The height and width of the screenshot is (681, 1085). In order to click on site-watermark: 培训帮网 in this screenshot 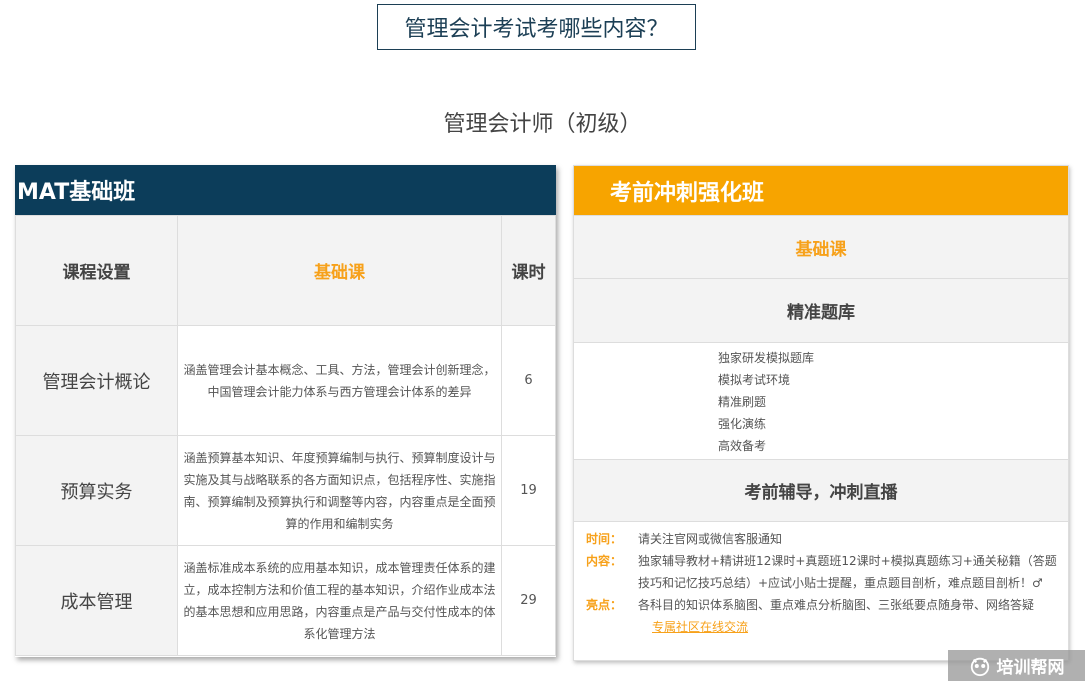, I will do `click(1016, 665)`.